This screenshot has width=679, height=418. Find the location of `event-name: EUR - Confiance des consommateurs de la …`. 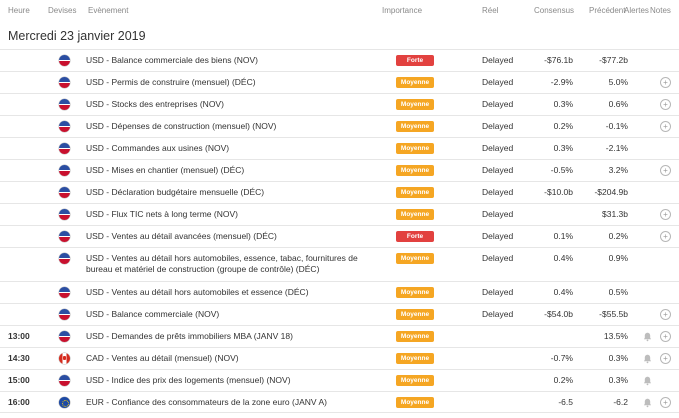

event-name: EUR - Confiance des consommateurs de la … is located at coordinates (236, 402).